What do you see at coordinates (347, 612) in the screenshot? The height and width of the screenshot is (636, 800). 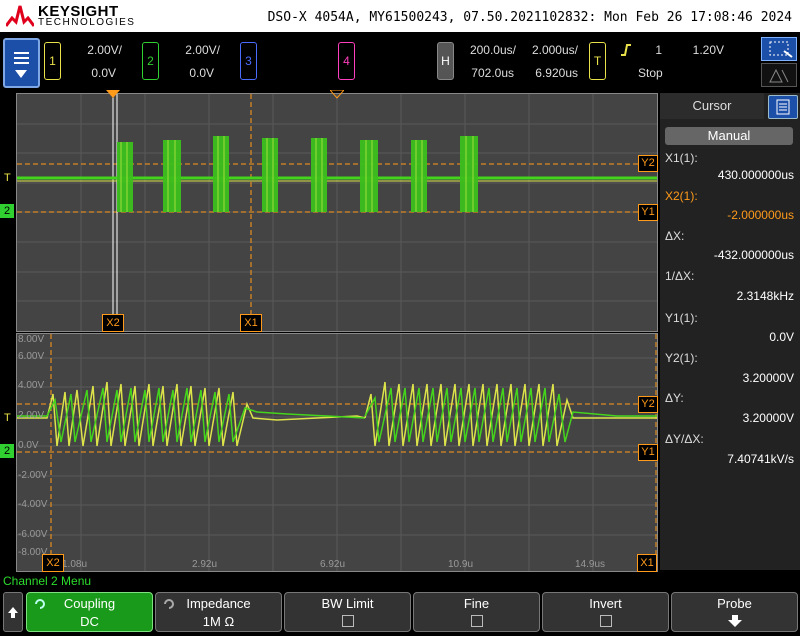 I see `softkey-bw-limit: BW Limit` at bounding box center [347, 612].